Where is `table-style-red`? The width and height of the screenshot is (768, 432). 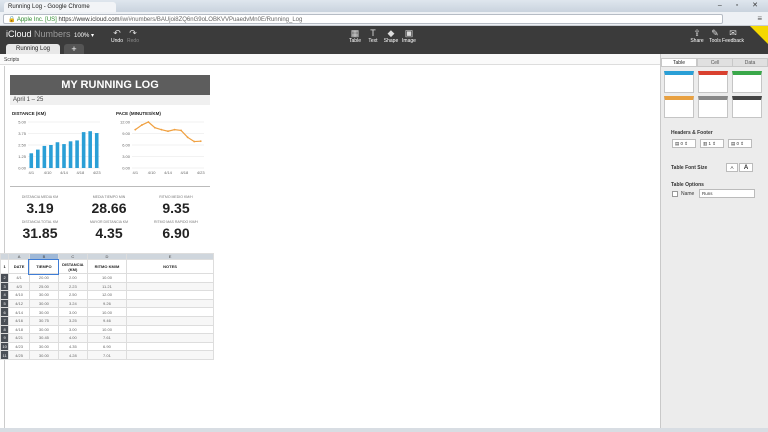
table-style-red is located at coordinates (713, 82).